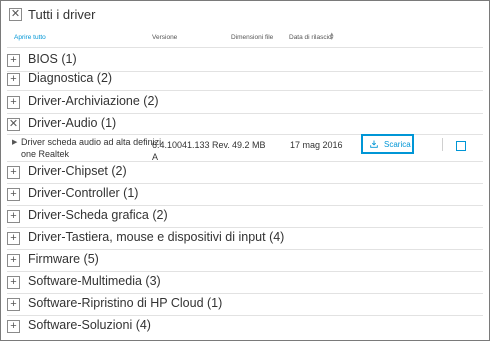 Image resolution: width=490 pixels, height=341 pixels. I want to click on category-label: Driver-Archiviazione (2), so click(93, 101).